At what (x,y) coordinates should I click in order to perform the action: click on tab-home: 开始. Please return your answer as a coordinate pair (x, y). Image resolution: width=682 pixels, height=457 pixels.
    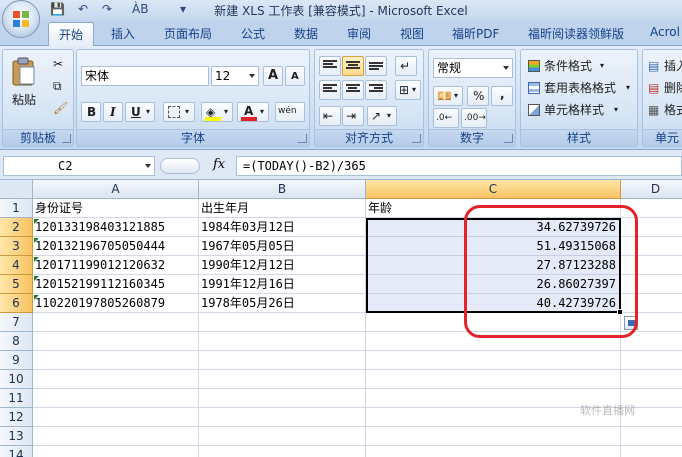
    Looking at the image, I should click on (71, 34).